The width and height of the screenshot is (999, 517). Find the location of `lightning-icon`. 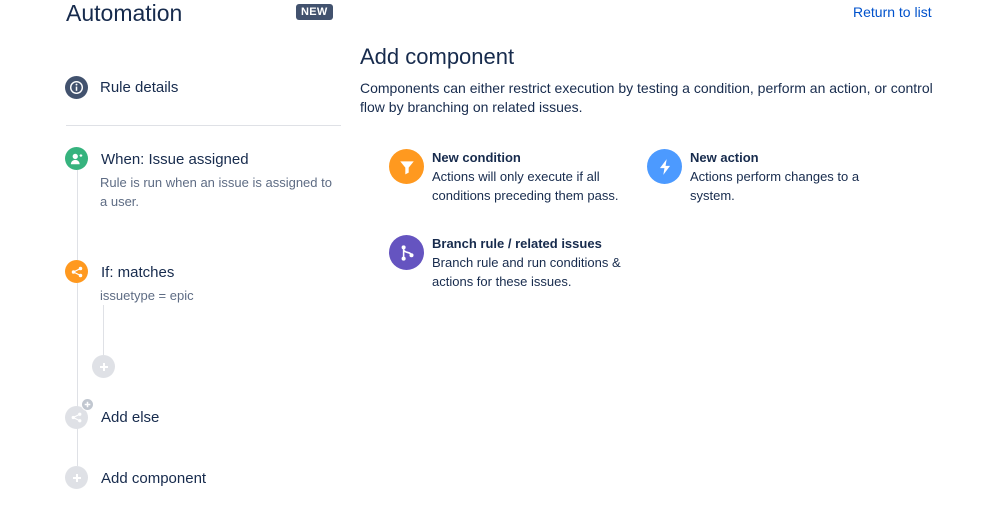

lightning-icon is located at coordinates (664, 166).